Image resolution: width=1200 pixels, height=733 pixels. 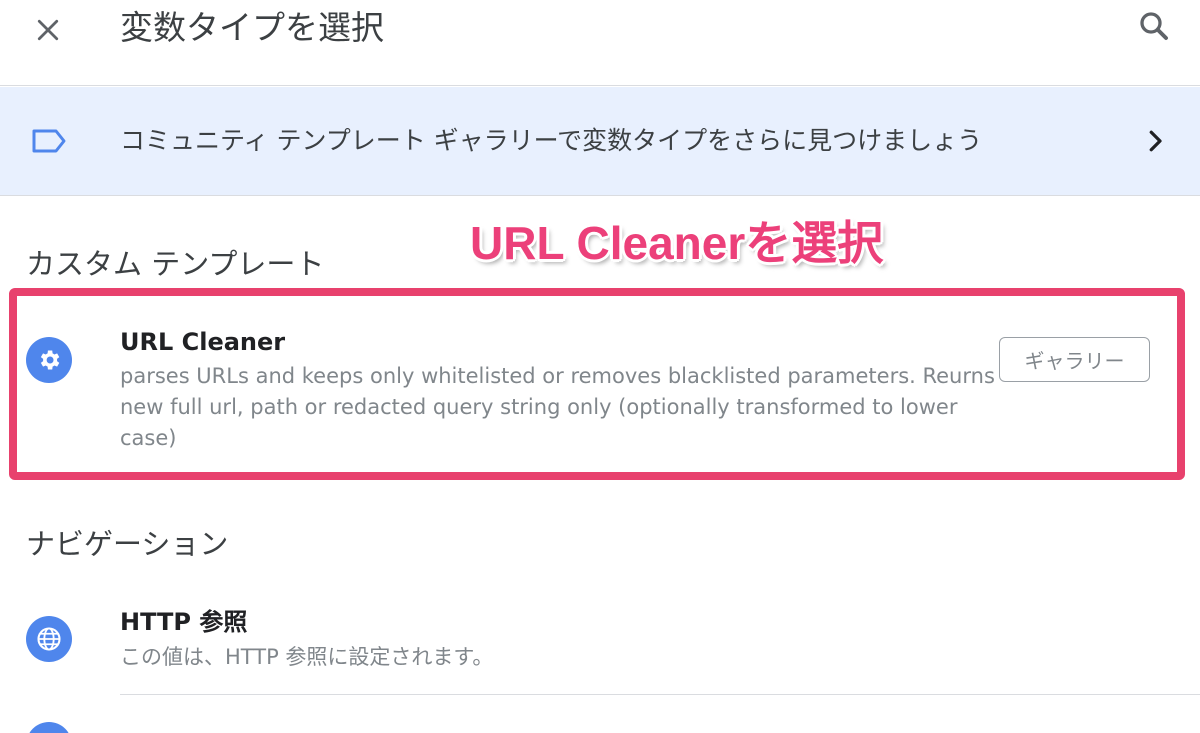 What do you see at coordinates (252, 27) in the screenshot?
I see `dialog-title: 変数タイプを選択` at bounding box center [252, 27].